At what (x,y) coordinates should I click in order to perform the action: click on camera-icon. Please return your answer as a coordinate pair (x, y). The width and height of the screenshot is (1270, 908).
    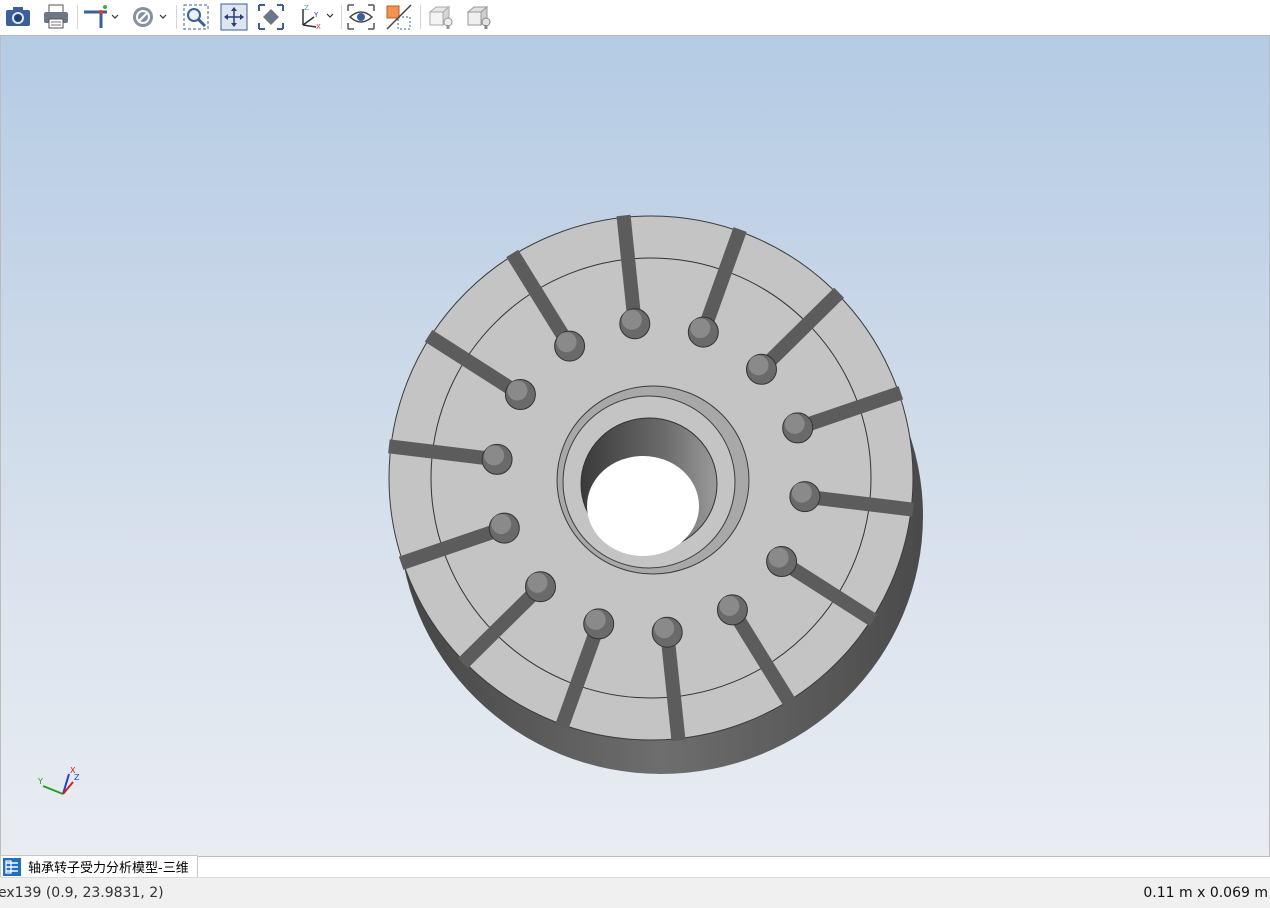
    Looking at the image, I should click on (18, 17).